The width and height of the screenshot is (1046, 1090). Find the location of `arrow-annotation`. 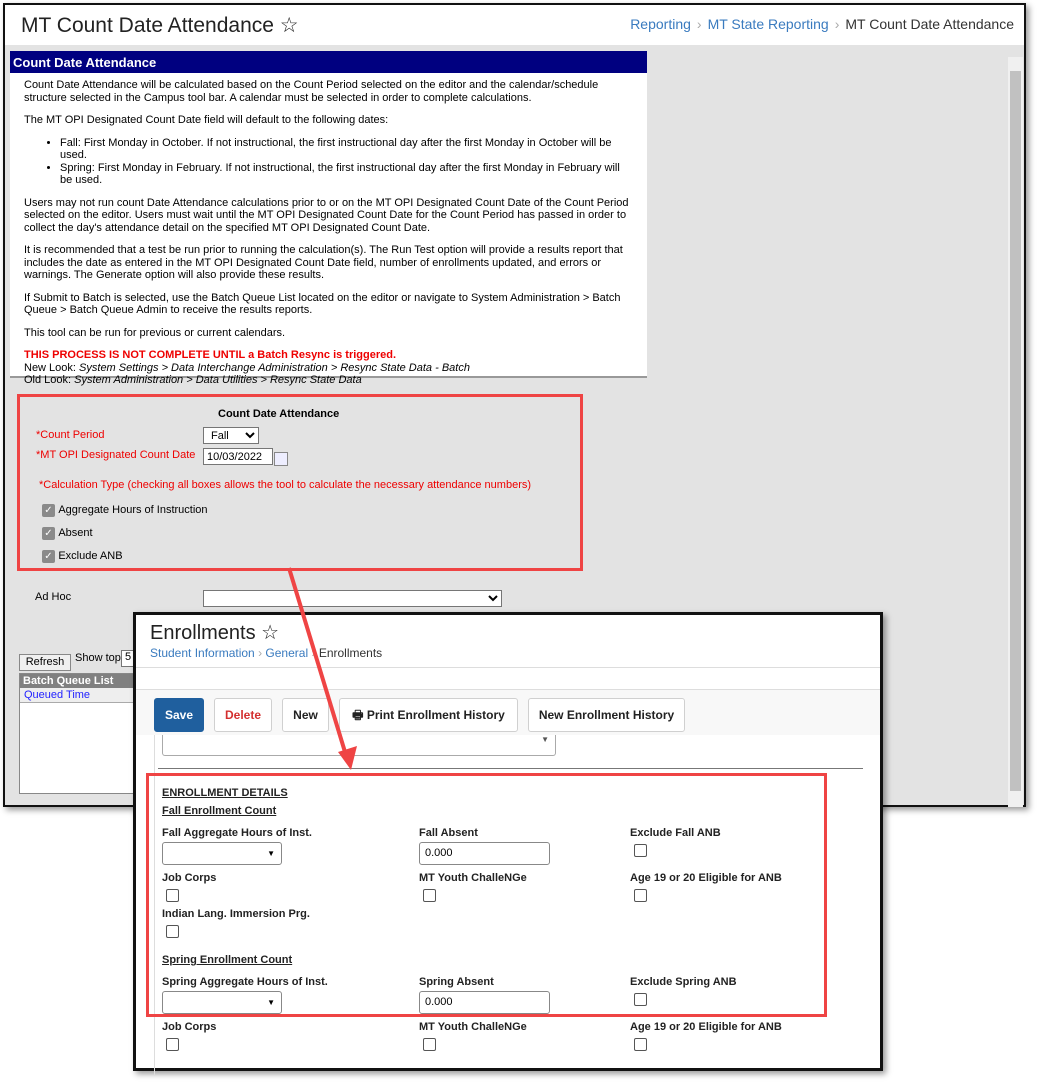

arrow-annotation is located at coordinates (322, 668).